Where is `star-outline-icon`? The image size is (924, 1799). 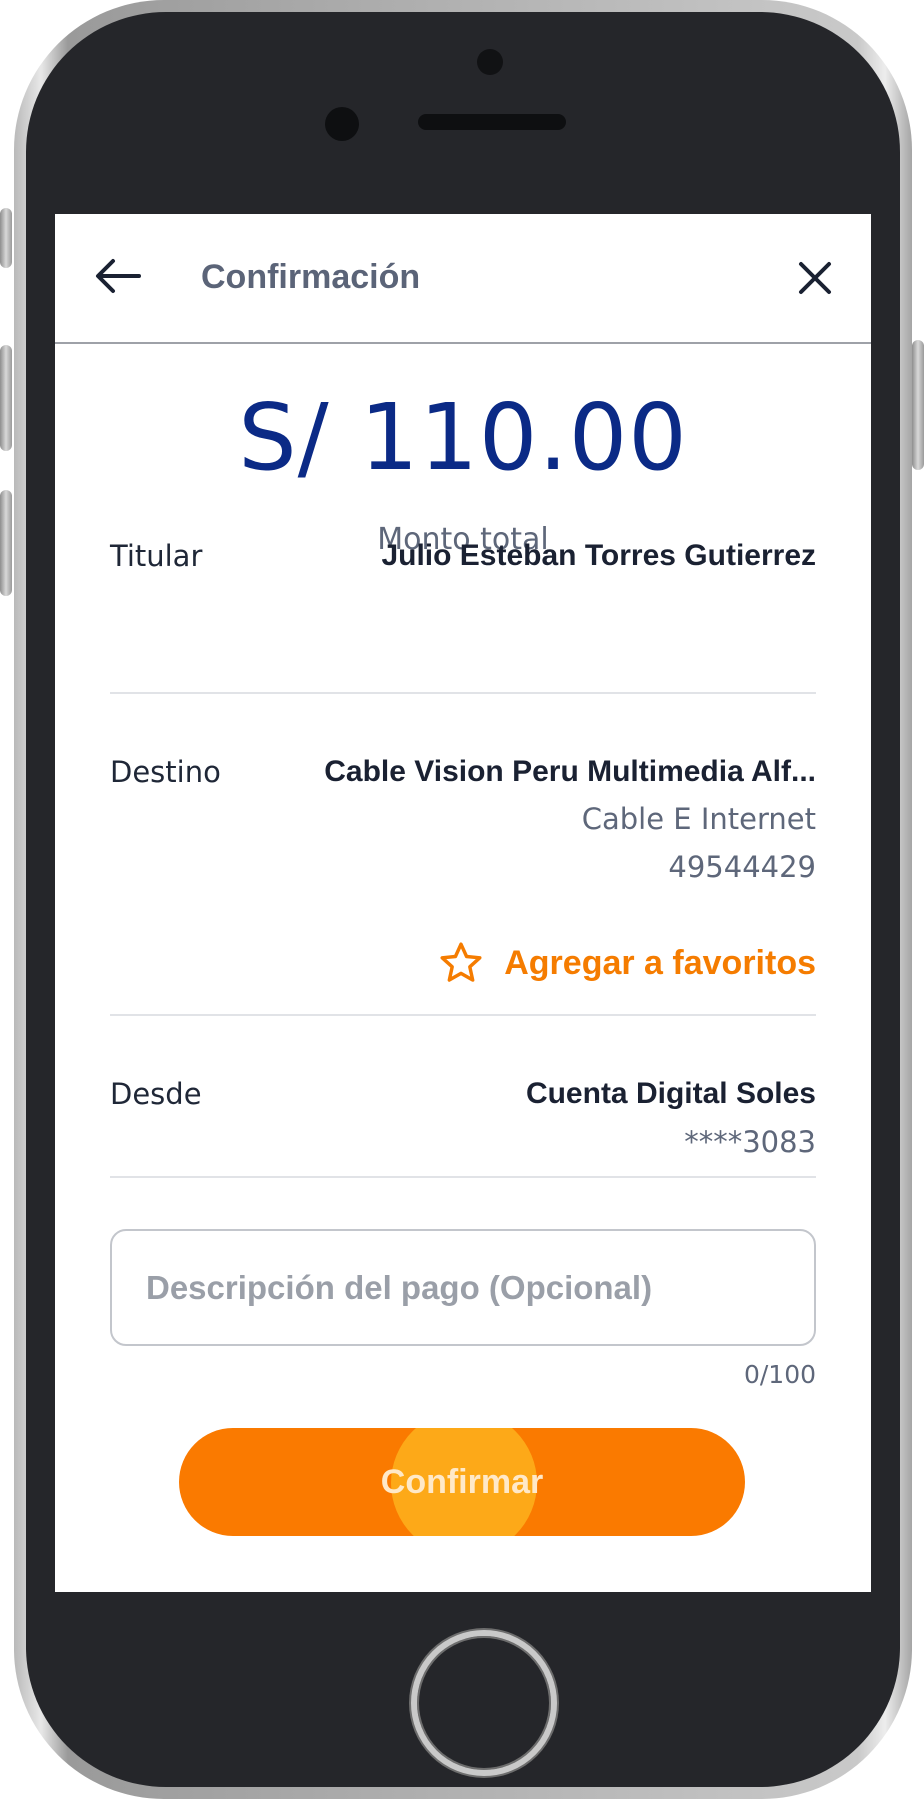 star-outline-icon is located at coordinates (461, 962).